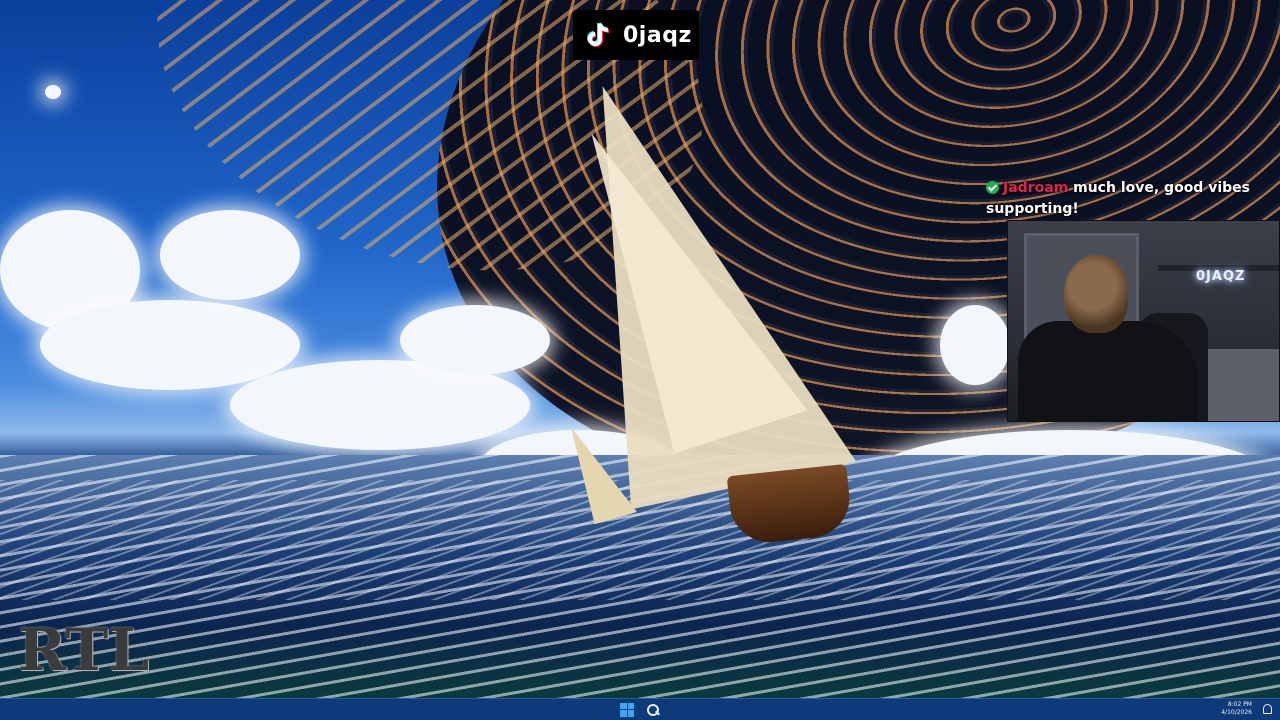 The width and height of the screenshot is (1280, 720). Describe the element at coordinates (653, 710) in the screenshot. I see `search-icon` at that location.